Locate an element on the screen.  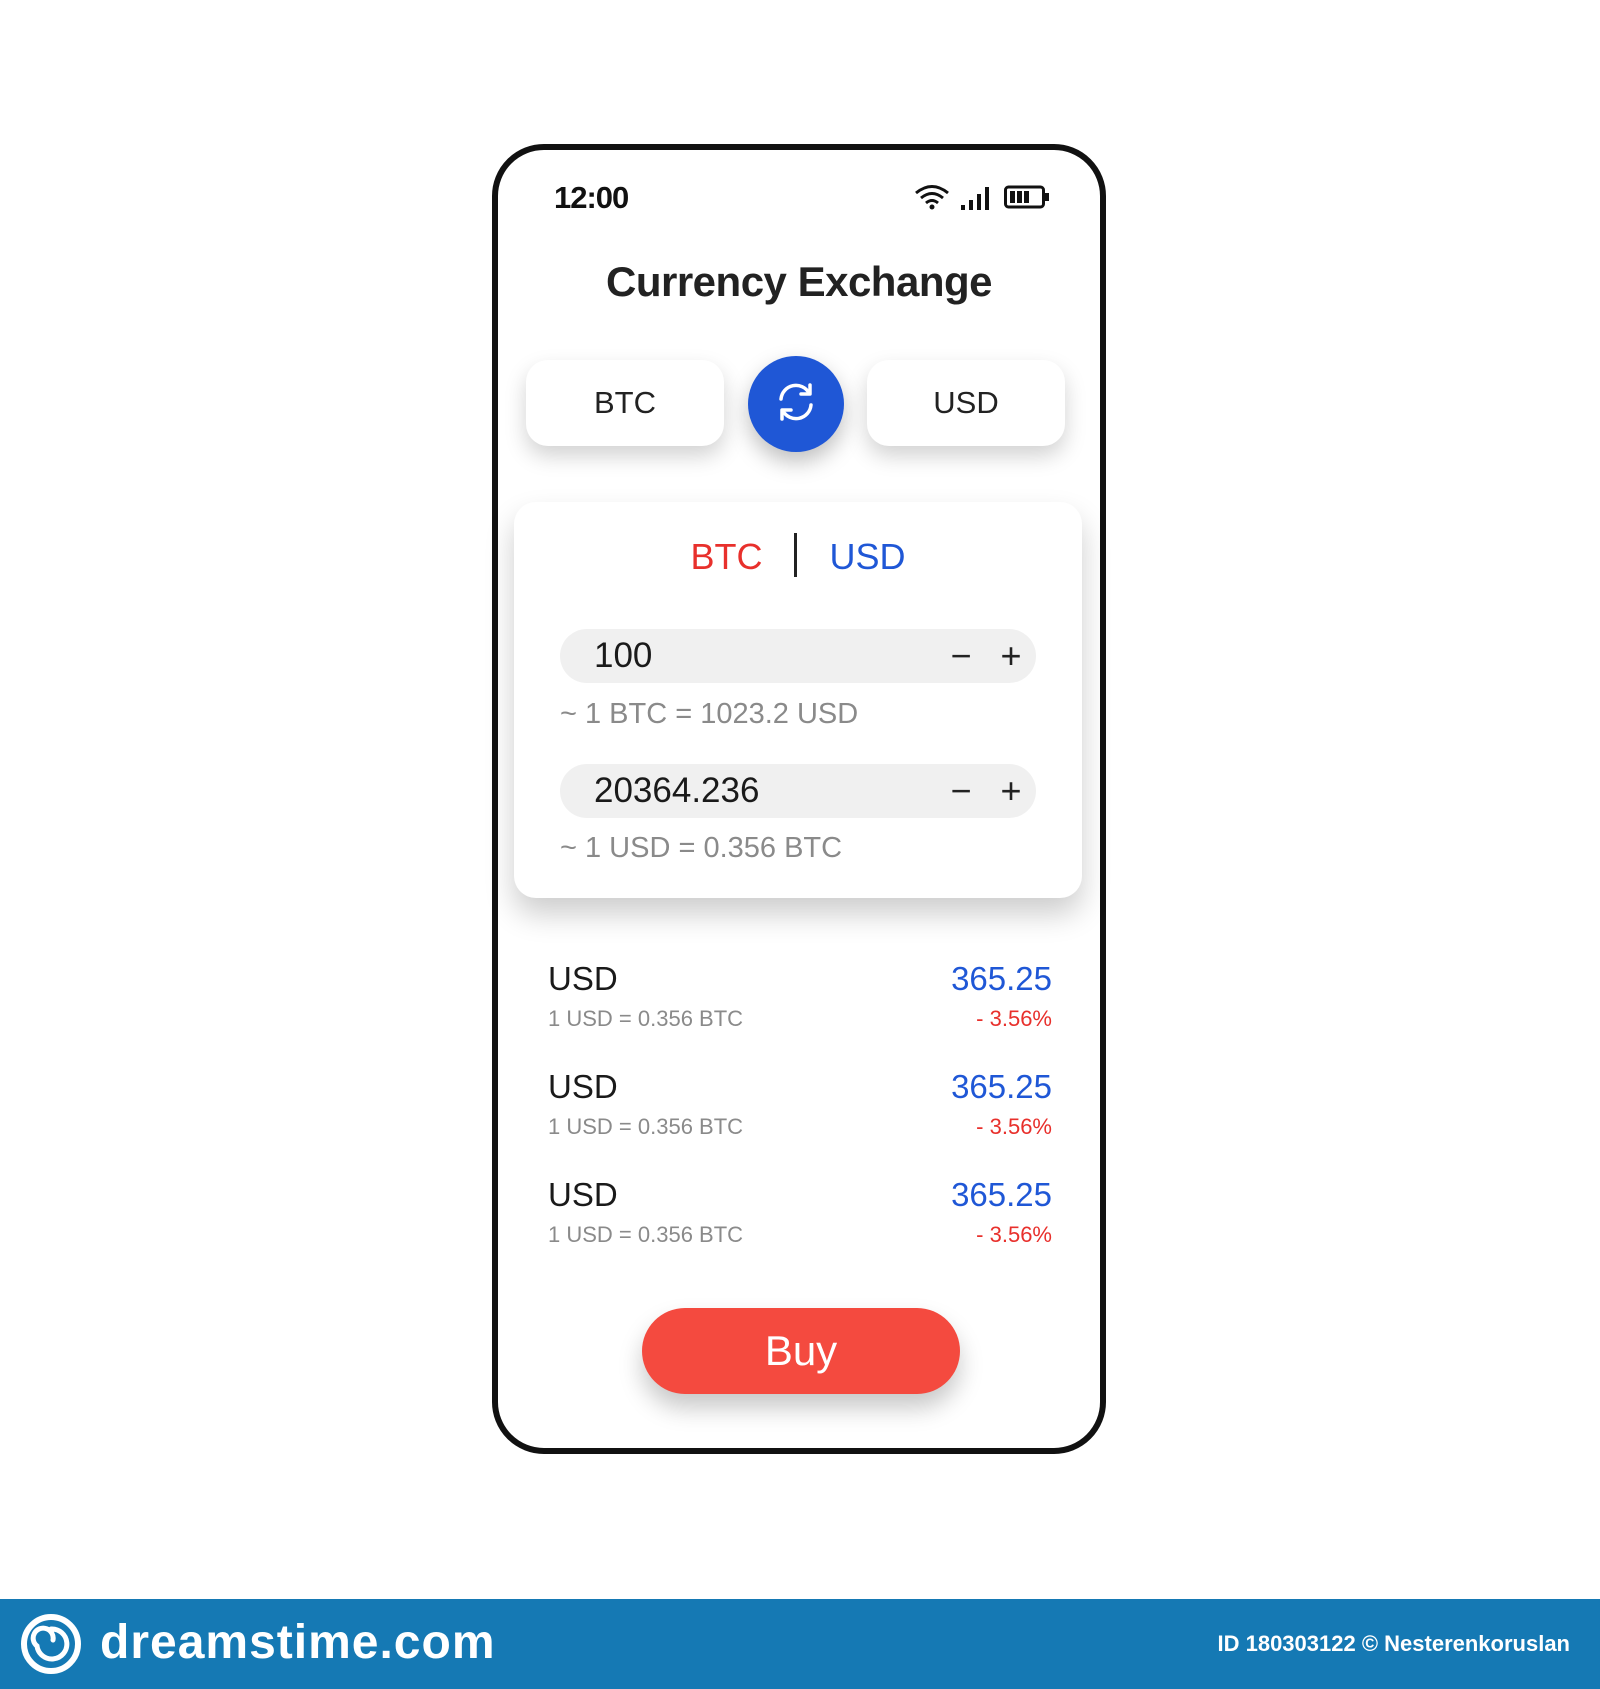
swap-icon is located at coordinates (796, 404).